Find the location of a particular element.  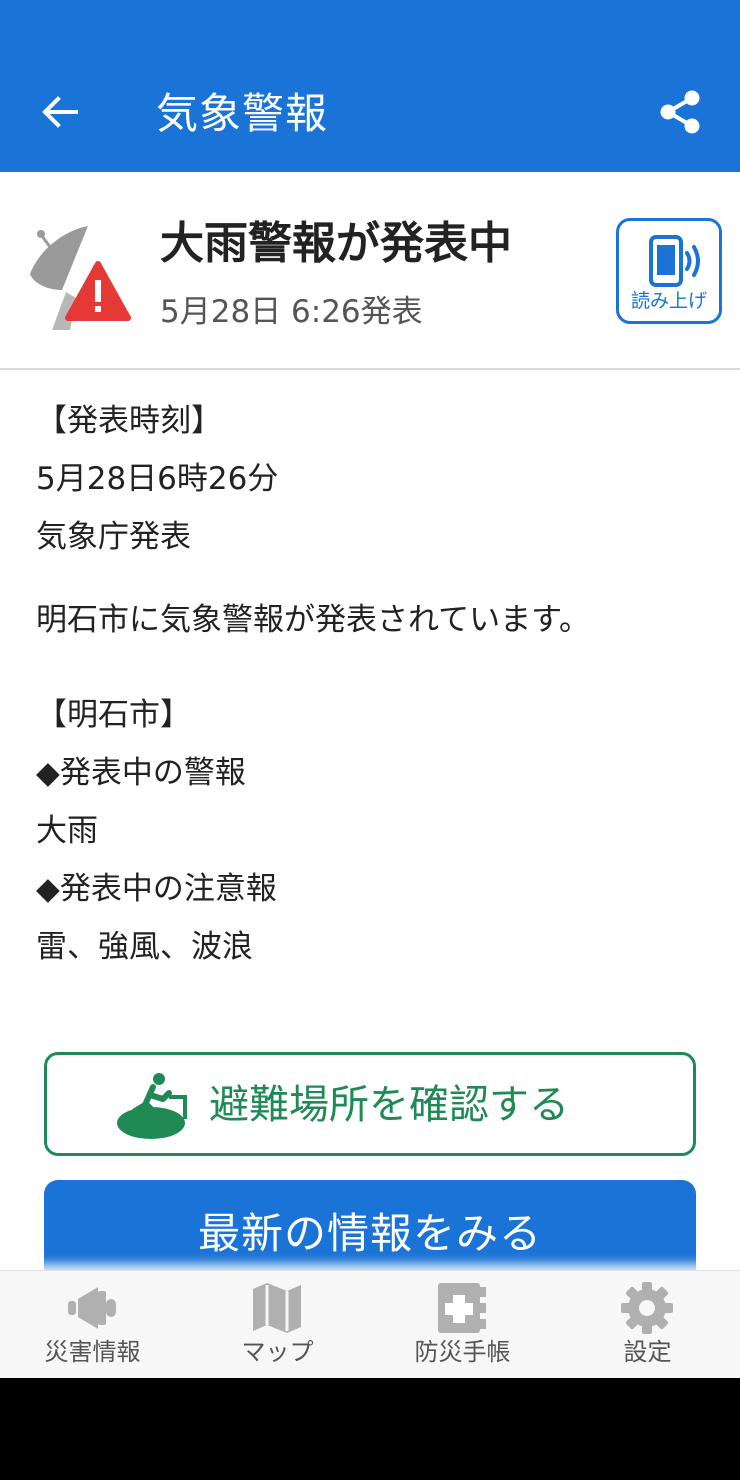

nav-label: 災害情報 is located at coordinates (92, 1352).